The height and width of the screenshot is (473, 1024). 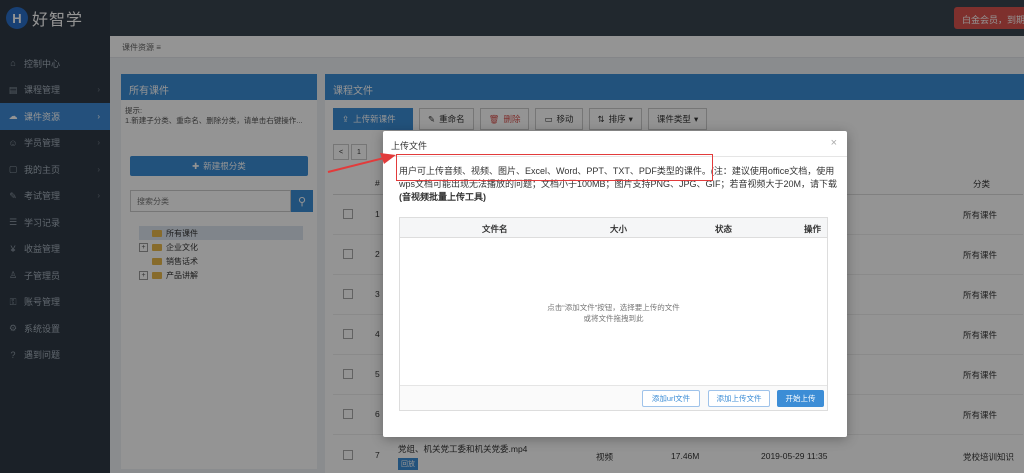 I want to click on upload-footer: 添加url文件 添加上传文件 开始上传, so click(x=613, y=397).